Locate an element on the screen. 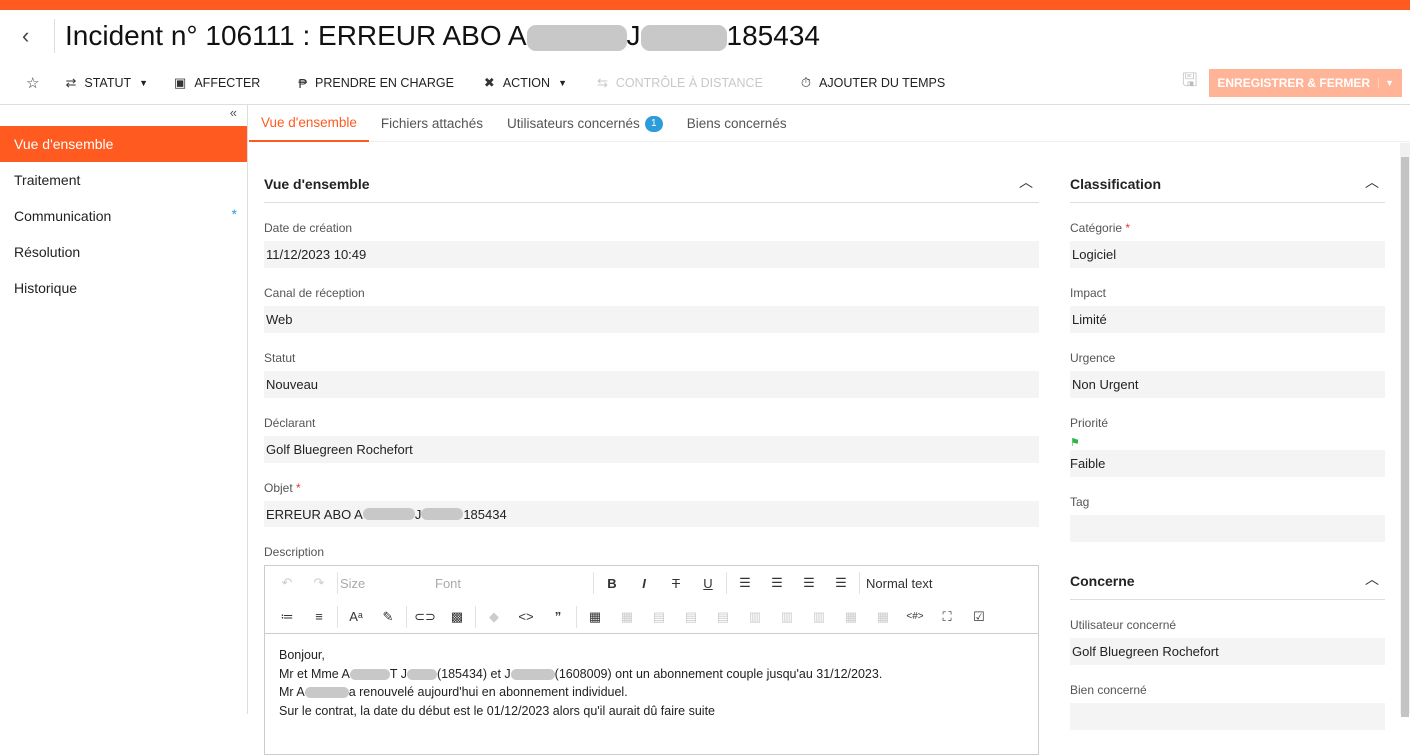  sidebar-item-label: Résolution is located at coordinates (47, 252).